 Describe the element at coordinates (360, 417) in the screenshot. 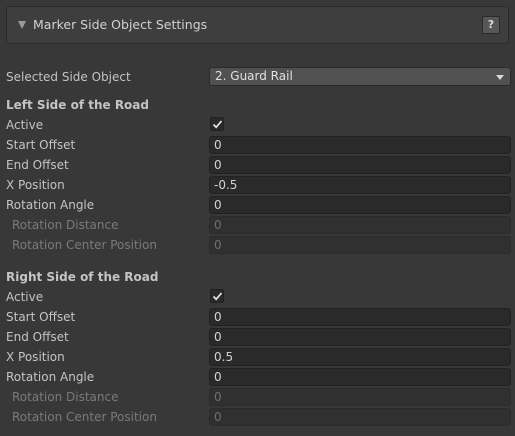

I see `right-rotation-center-field: 0` at that location.